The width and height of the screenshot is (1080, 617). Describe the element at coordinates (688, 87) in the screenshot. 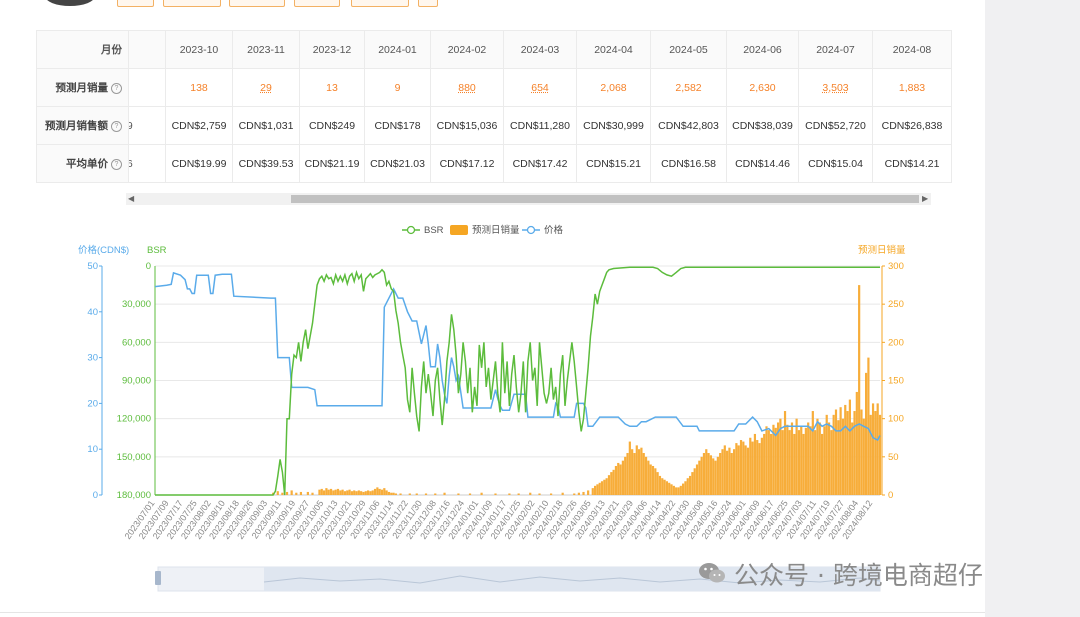

I see `table-cell: 2,582` at that location.